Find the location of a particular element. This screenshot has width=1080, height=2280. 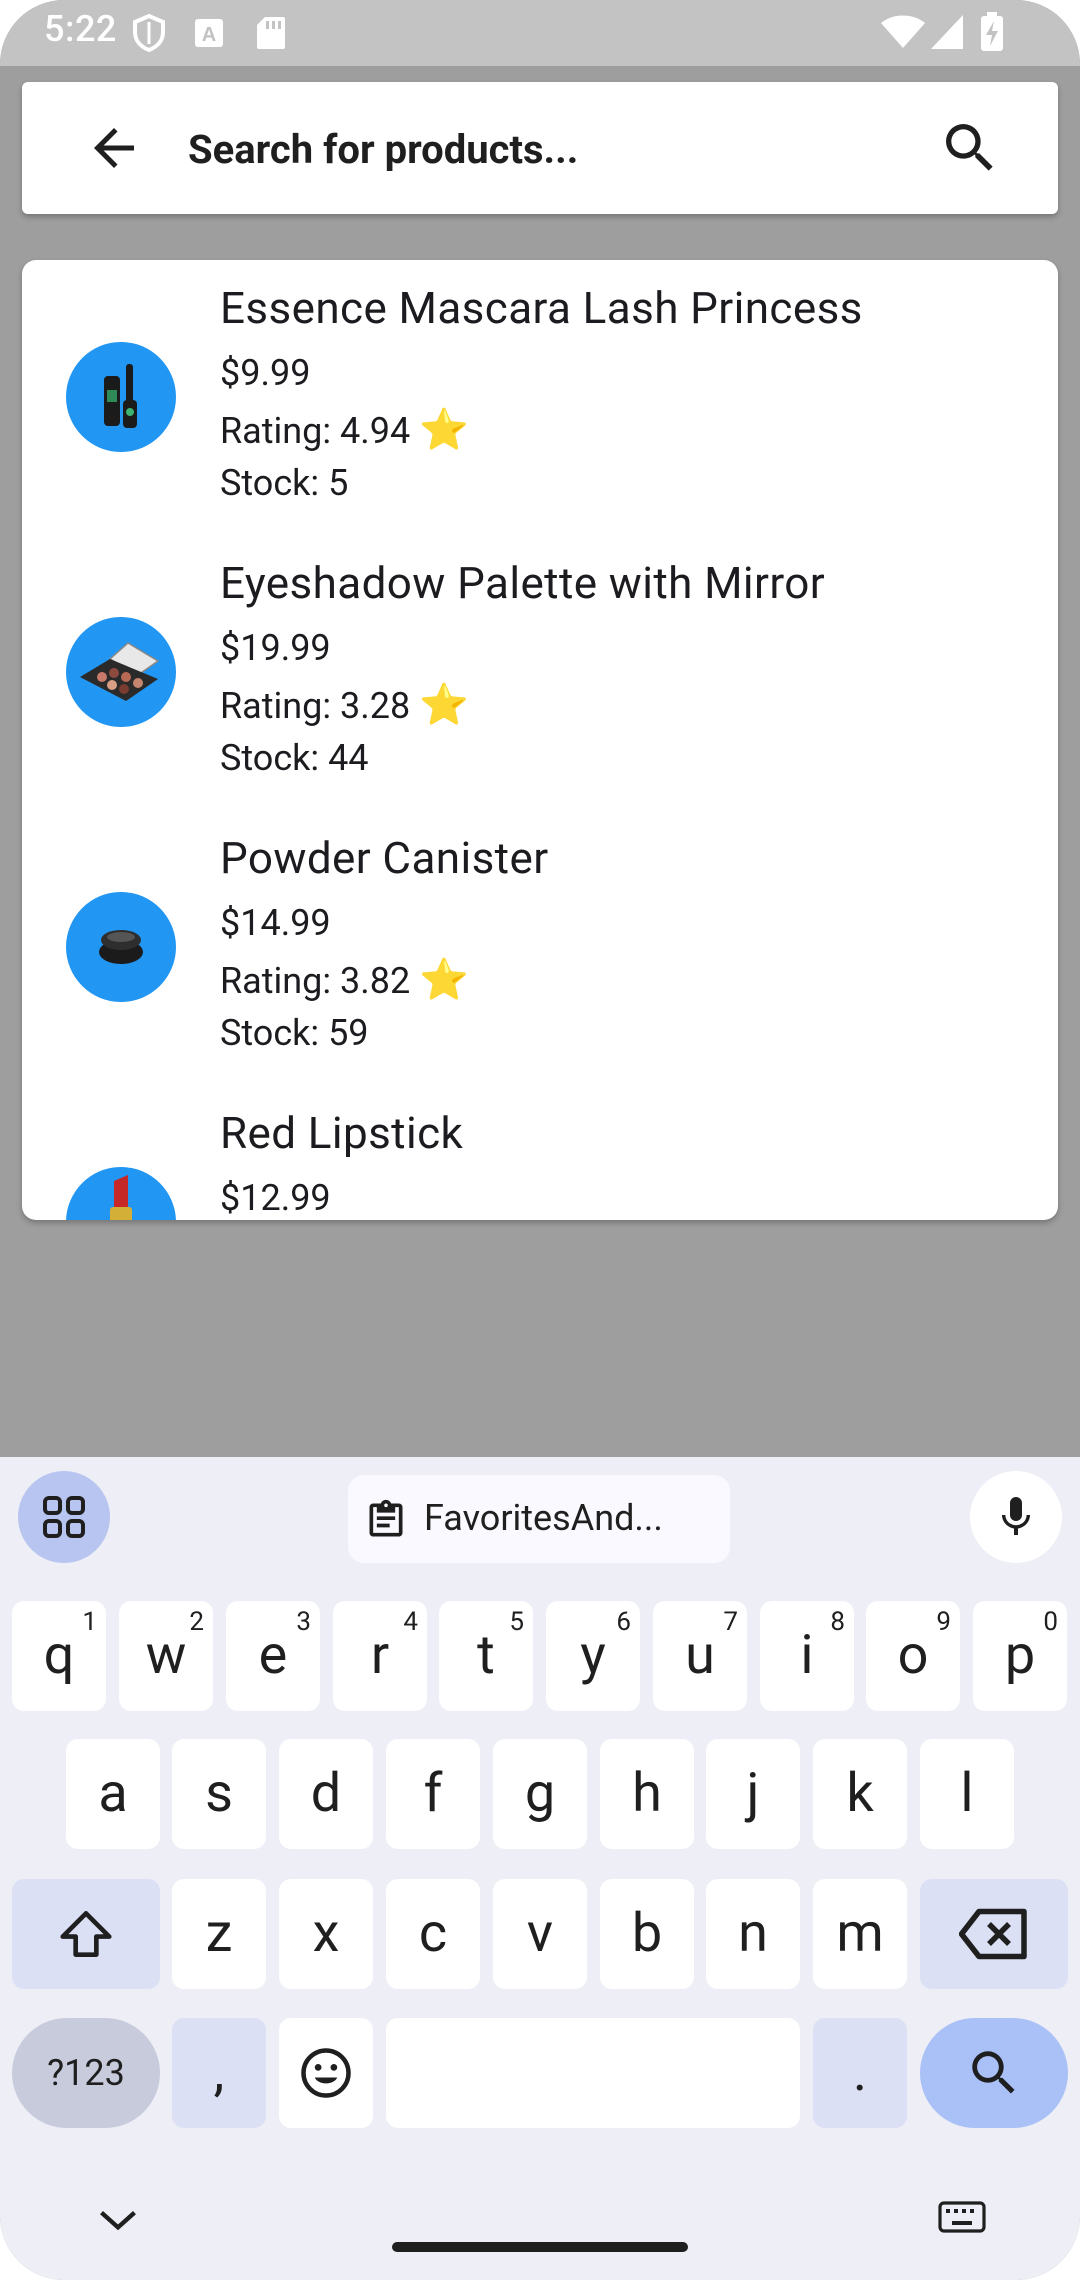

key-hint: 6 is located at coordinates (623, 1622).